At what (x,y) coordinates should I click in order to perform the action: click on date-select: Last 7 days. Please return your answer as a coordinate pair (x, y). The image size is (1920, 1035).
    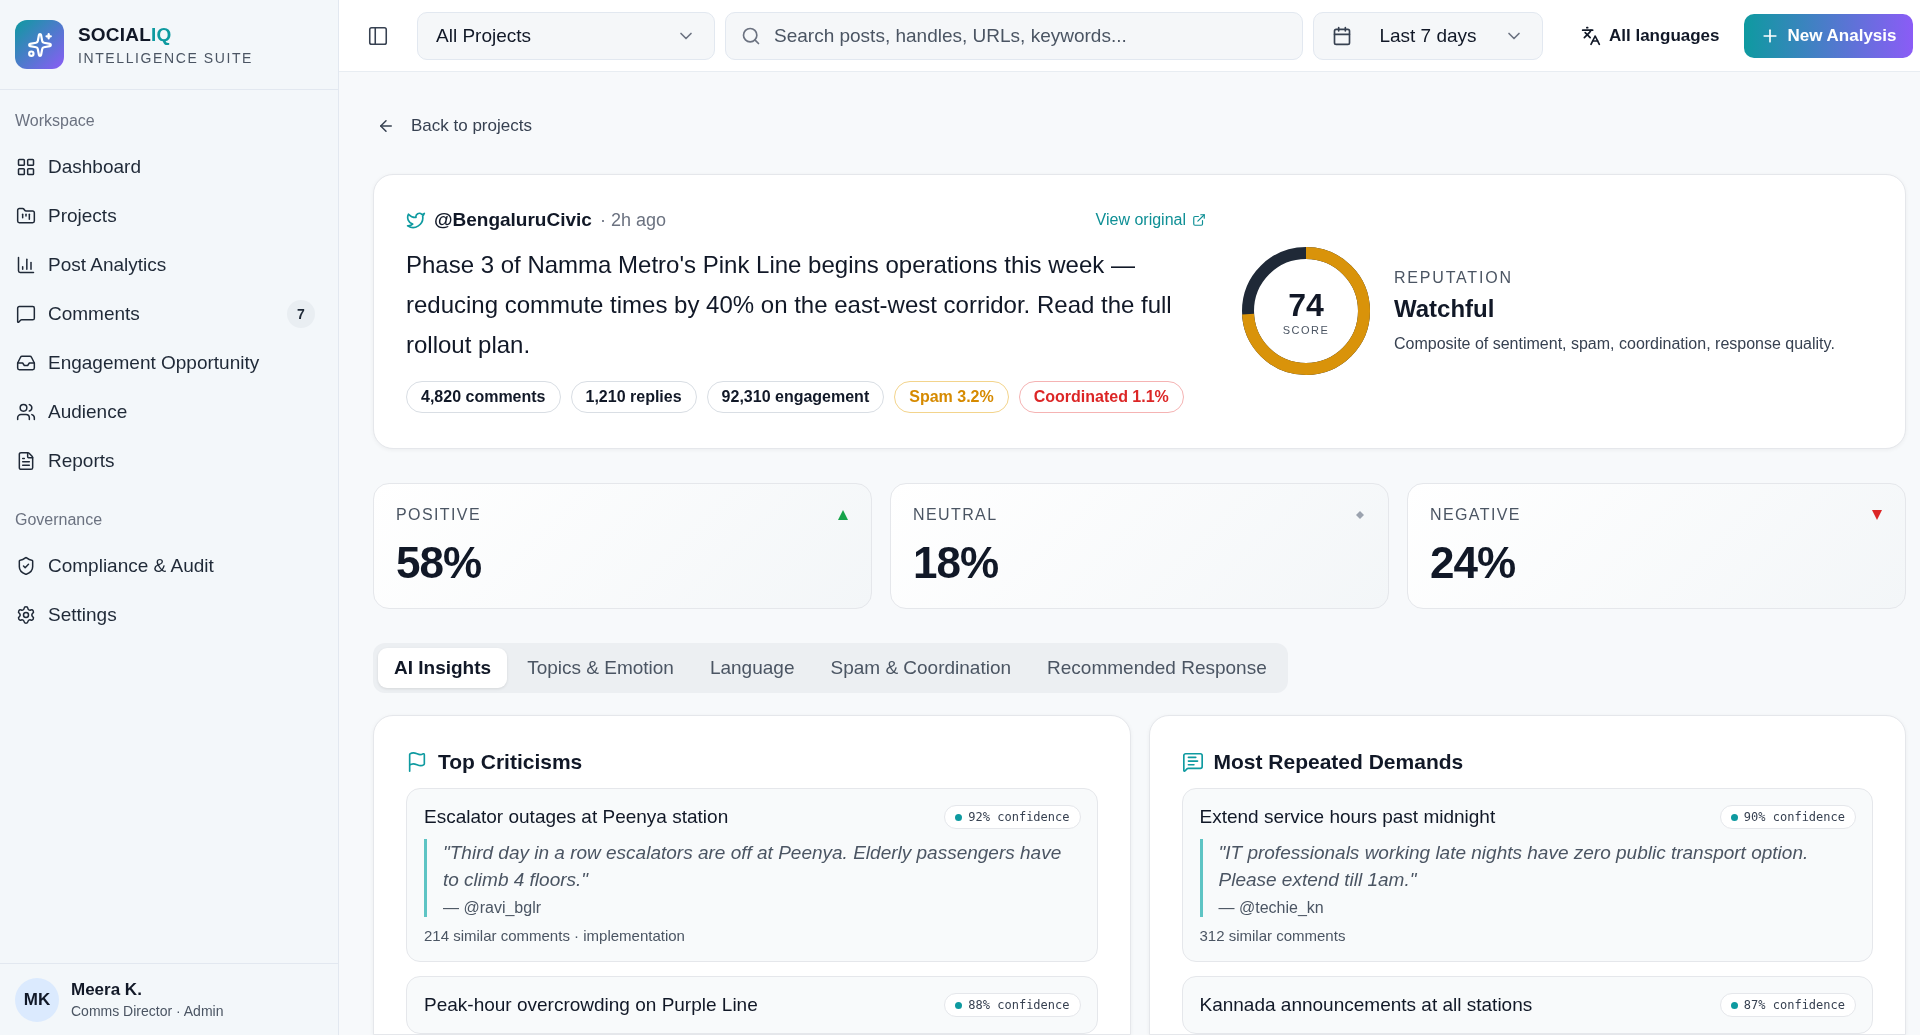
    Looking at the image, I should click on (1428, 35).